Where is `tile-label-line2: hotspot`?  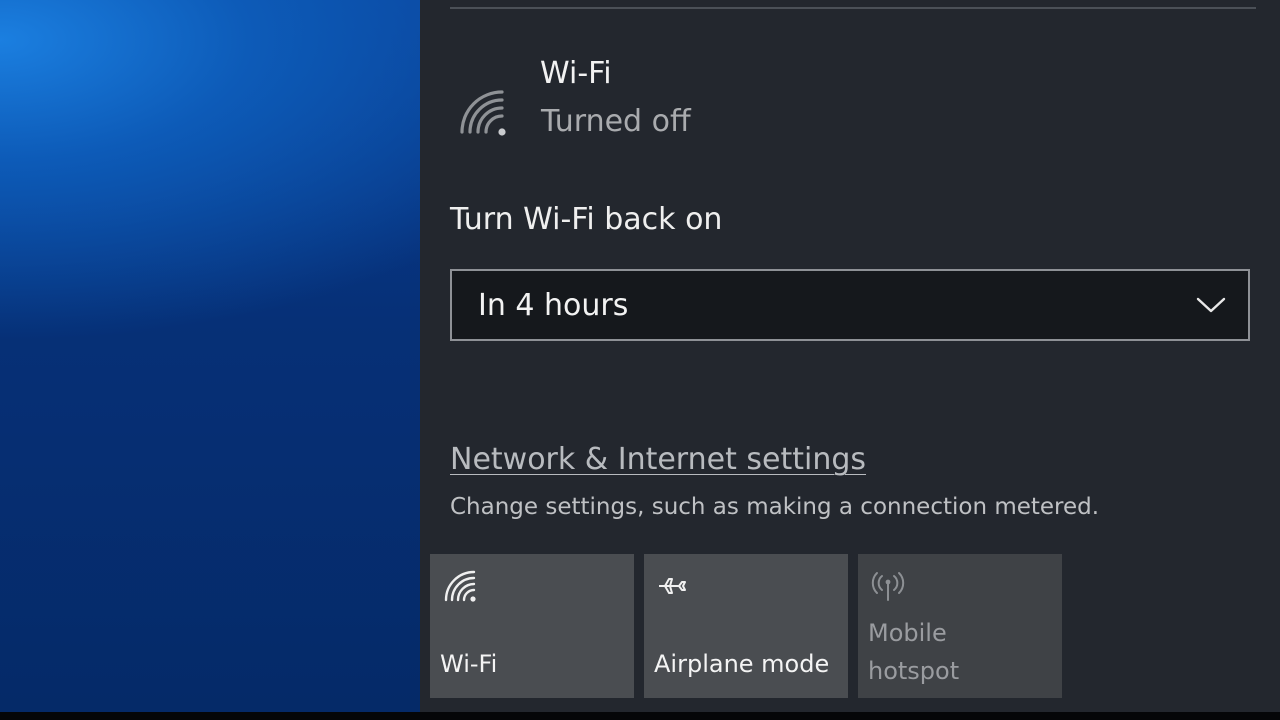 tile-label-line2: hotspot is located at coordinates (914, 671).